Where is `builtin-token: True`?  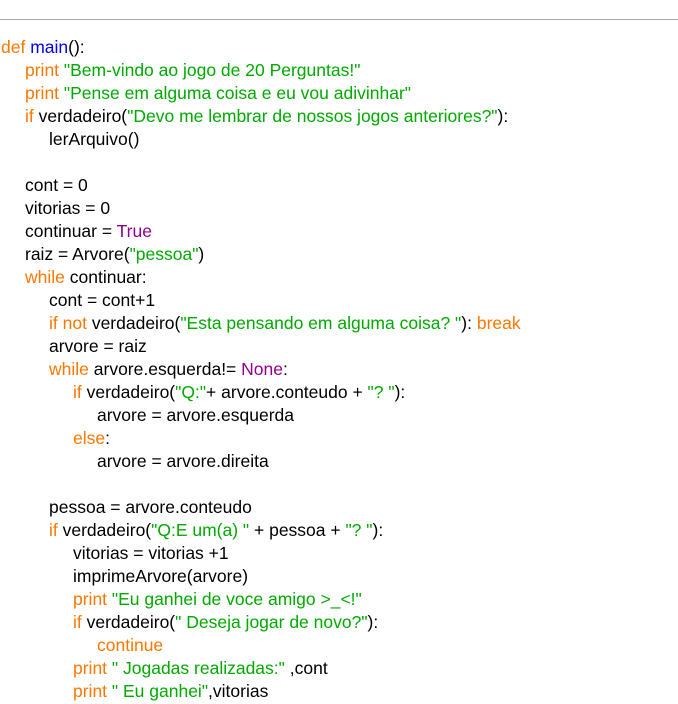 builtin-token: True is located at coordinates (134, 231).